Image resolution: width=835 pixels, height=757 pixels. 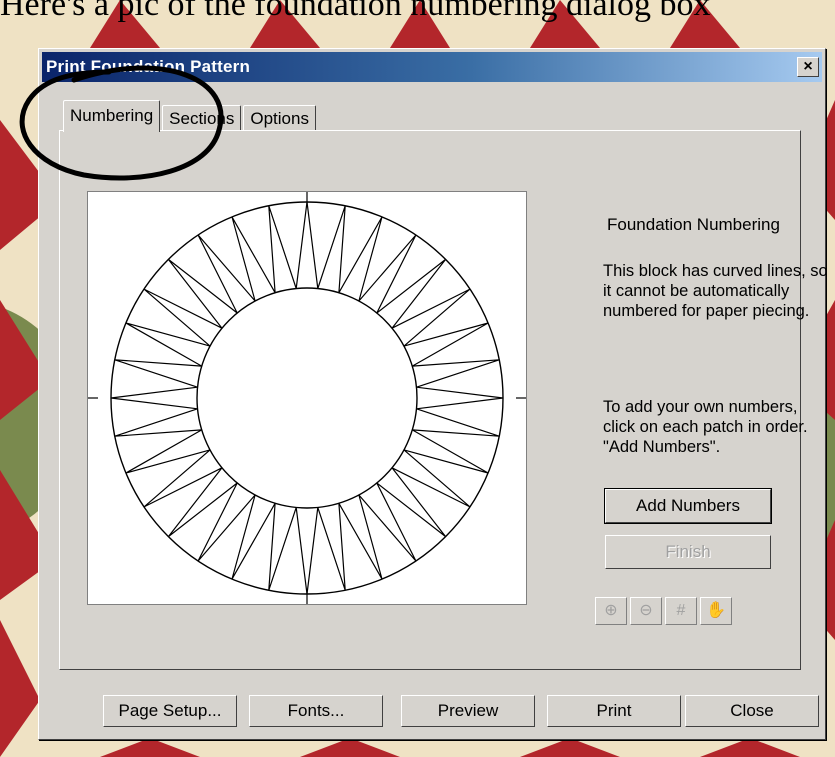 What do you see at coordinates (693, 224) in the screenshot?
I see `panel-heading: Foundation Numbering` at bounding box center [693, 224].